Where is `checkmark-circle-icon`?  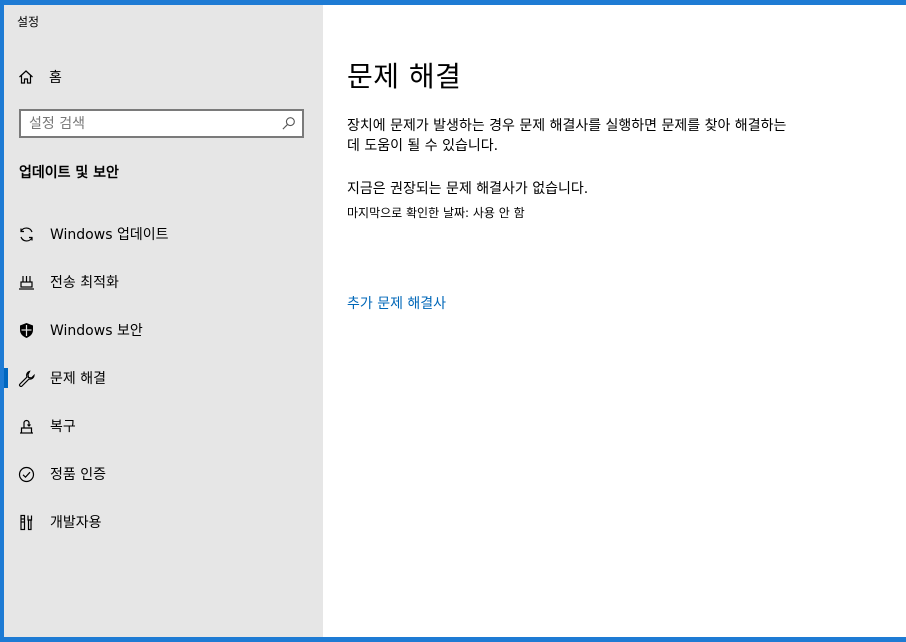 checkmark-circle-icon is located at coordinates (26, 474).